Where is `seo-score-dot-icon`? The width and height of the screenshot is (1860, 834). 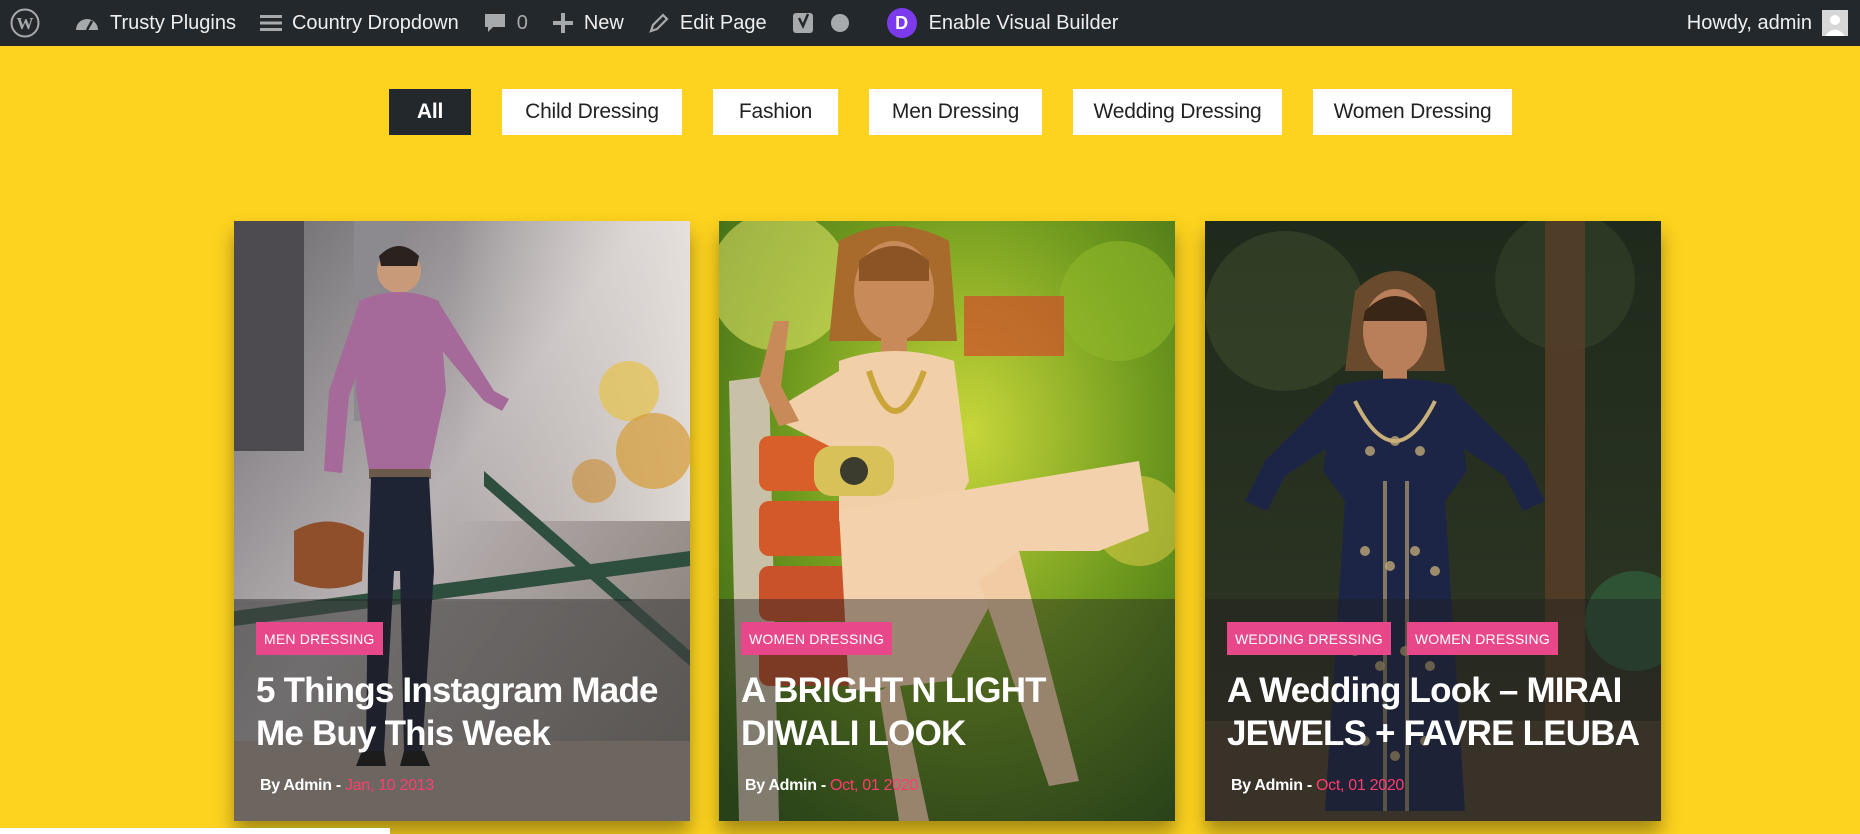
seo-score-dot-icon is located at coordinates (839, 23).